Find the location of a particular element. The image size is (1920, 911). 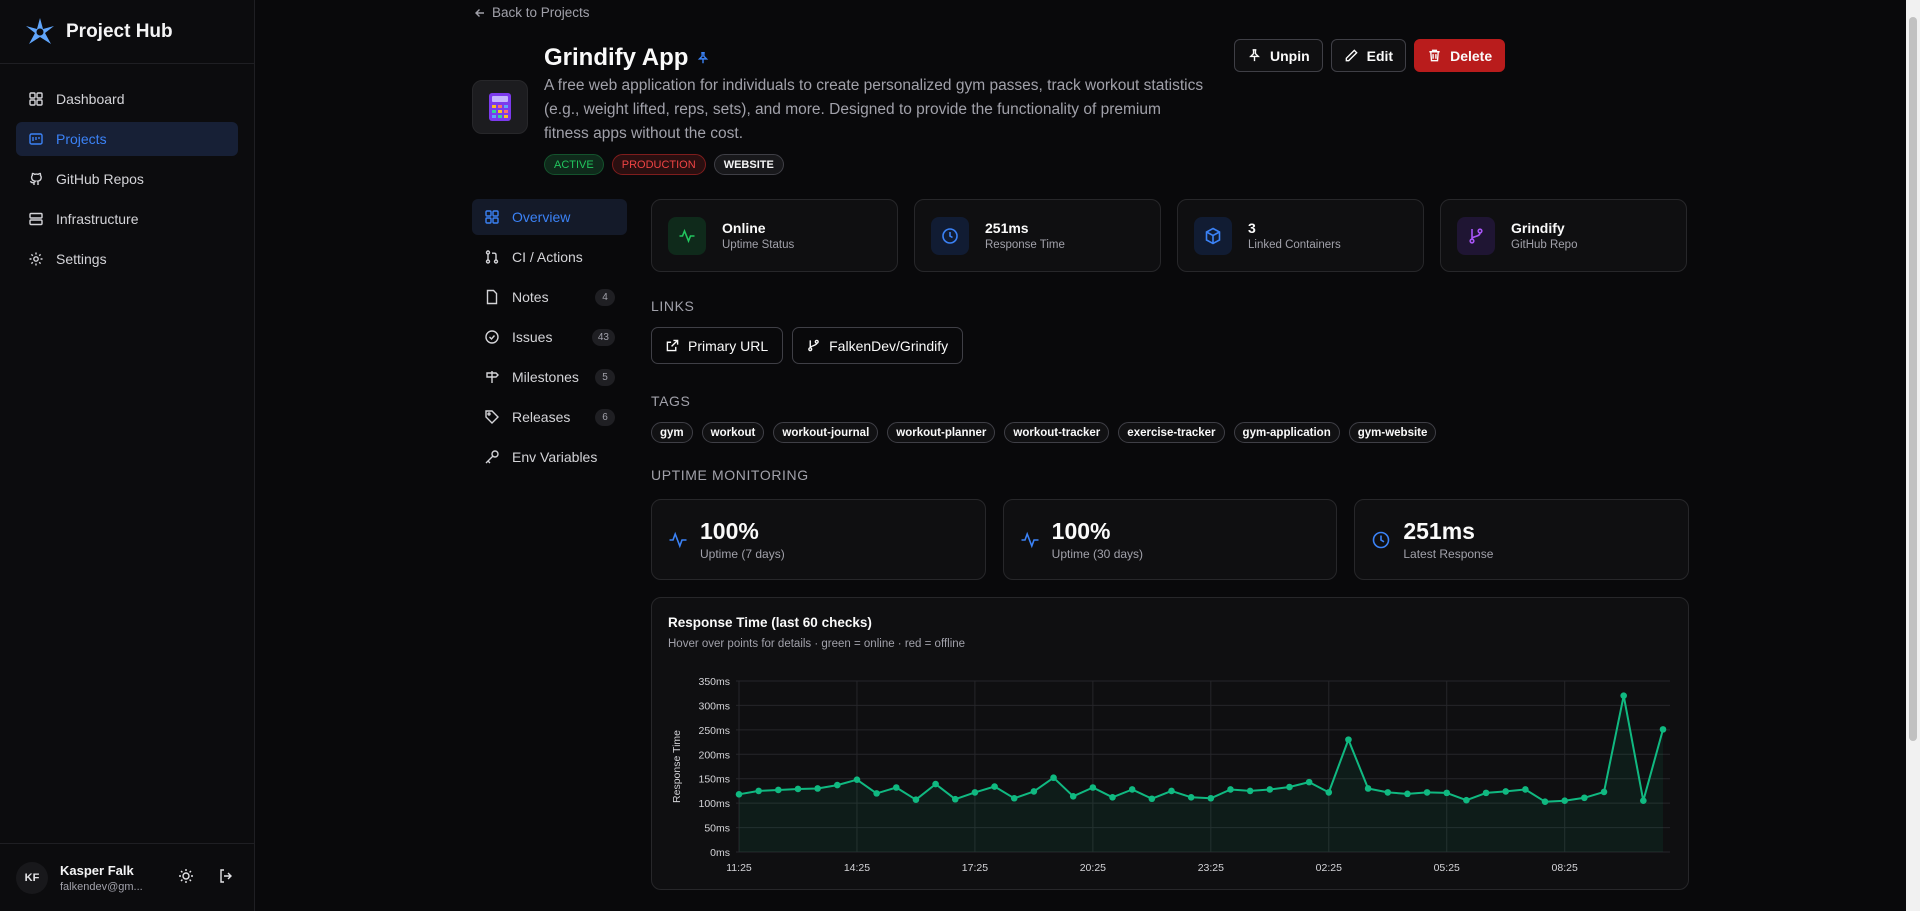

uptime-text: 251ms Latest Response is located at coordinates (1448, 539).